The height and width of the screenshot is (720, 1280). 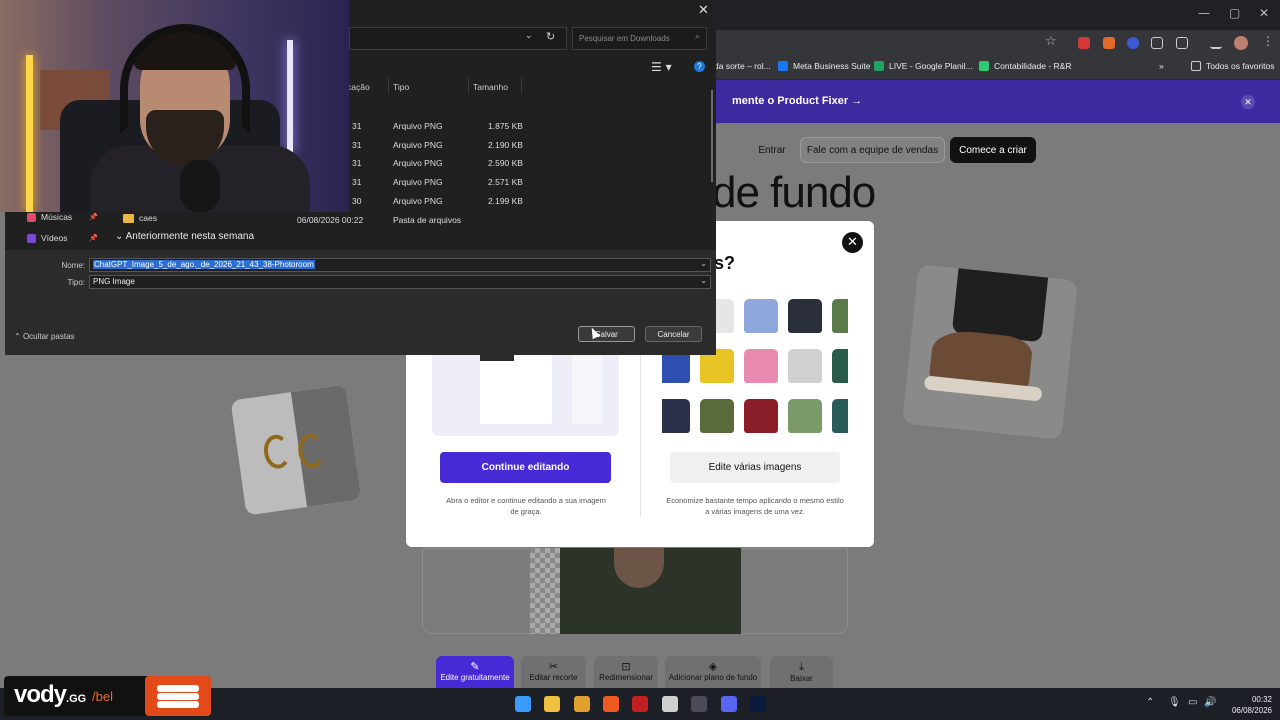 I want to click on column-header-size: Tamanho, so click(x=490, y=87).